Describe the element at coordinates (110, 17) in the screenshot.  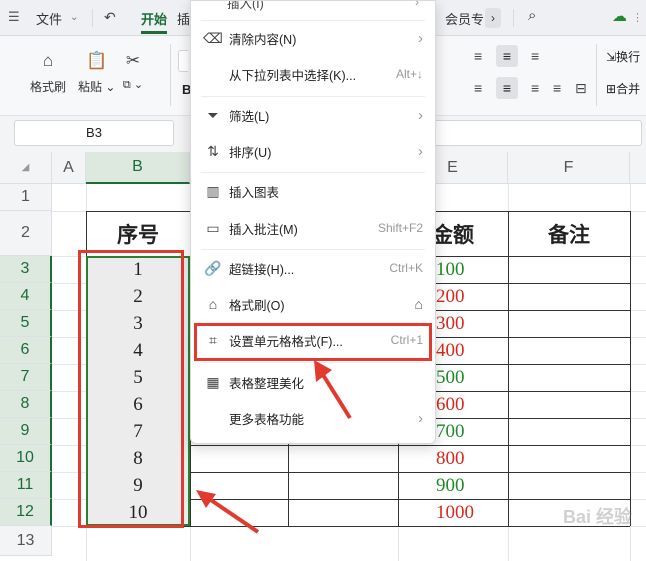
I see `undo-icon: ↶` at that location.